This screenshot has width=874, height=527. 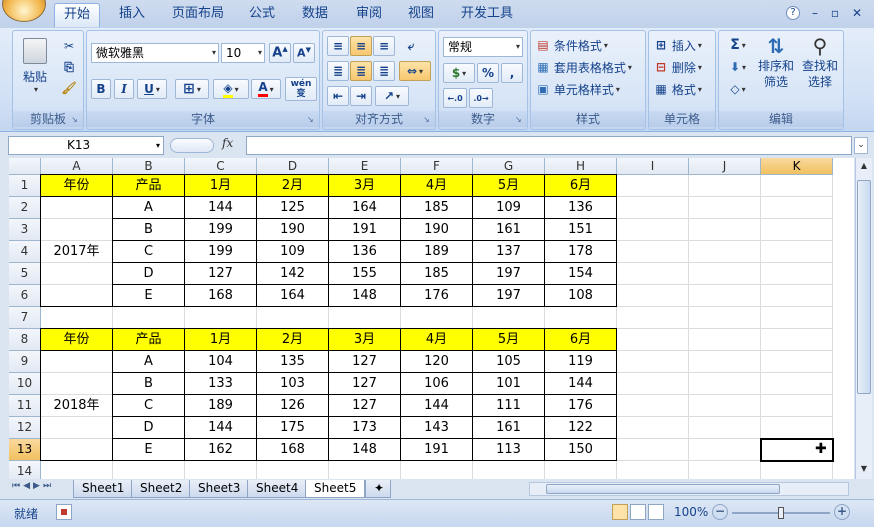 What do you see at coordinates (509, 406) in the screenshot?
I see `table-data-cell: 111` at bounding box center [509, 406].